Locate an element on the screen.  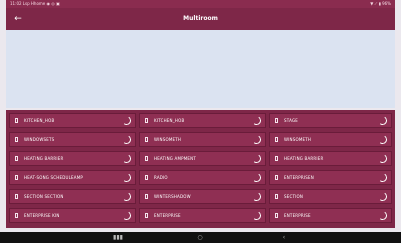
tile-label: SECTION is located at coordinates (294, 196).